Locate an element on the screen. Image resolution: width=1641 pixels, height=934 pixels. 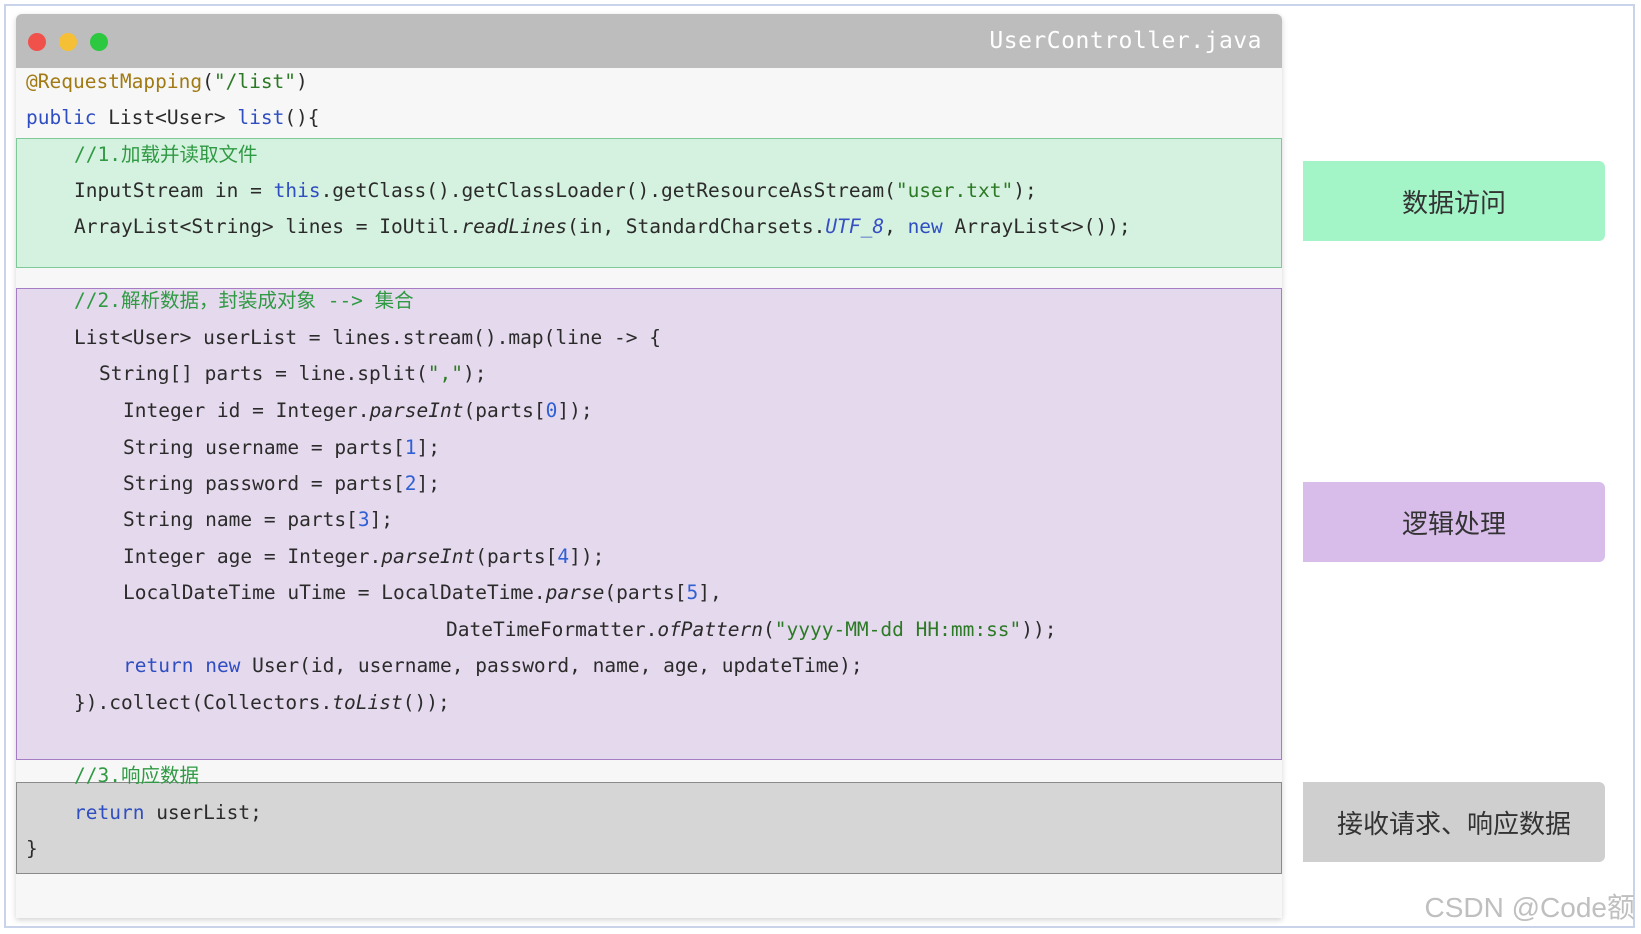
code-token: ()); is located at coordinates (426, 702).